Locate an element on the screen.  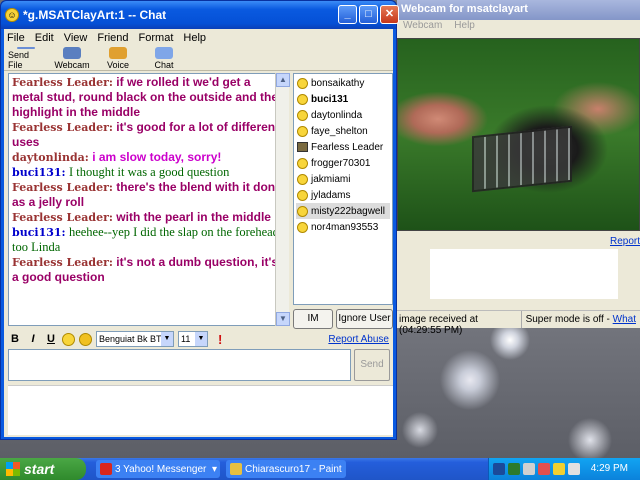
start-button: start is located at coordinates (43, 469).